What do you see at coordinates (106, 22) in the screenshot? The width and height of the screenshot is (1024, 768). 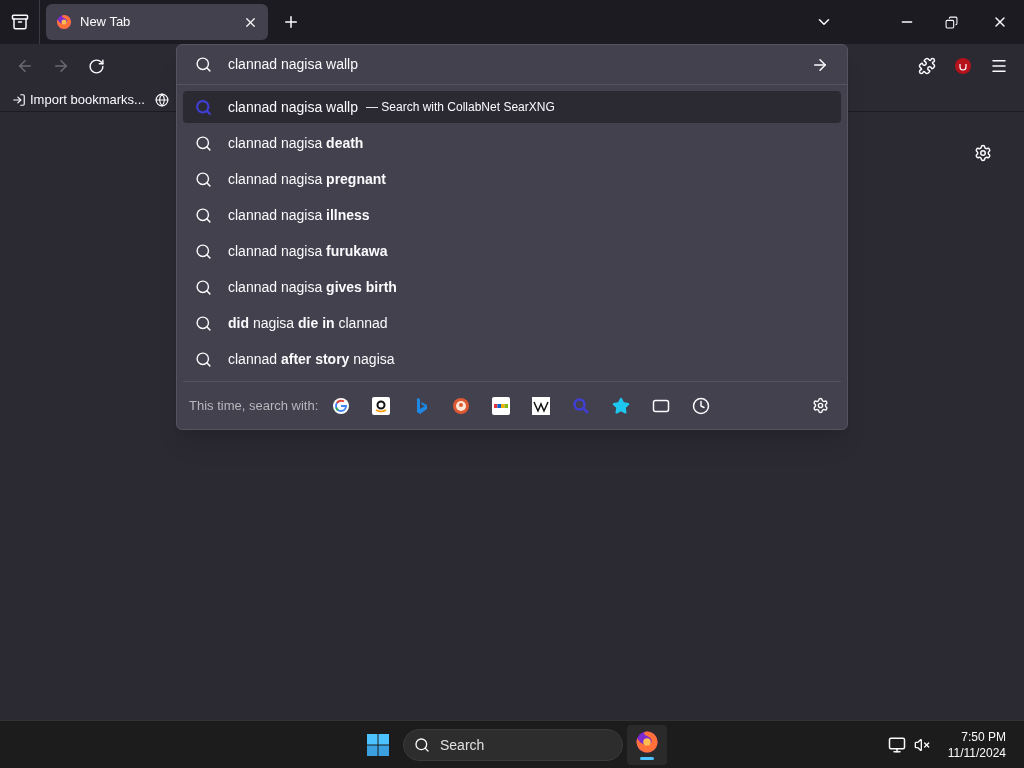 I see `tab-title: New Tab` at bounding box center [106, 22].